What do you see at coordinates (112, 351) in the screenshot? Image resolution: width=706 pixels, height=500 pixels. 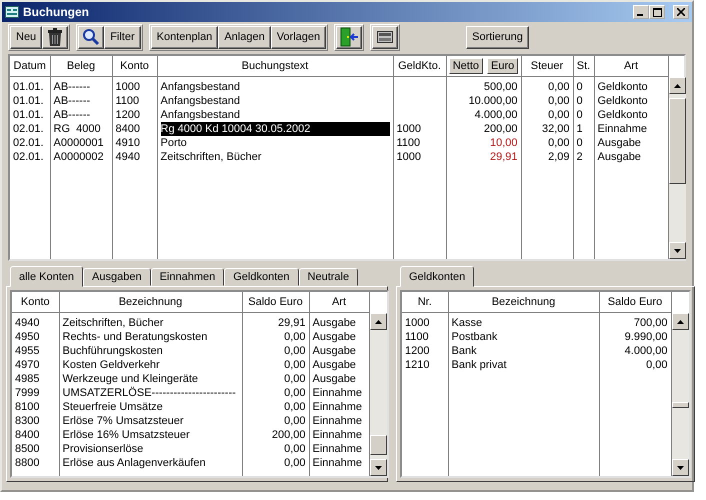 I see `table-cell: Buchführungskosten` at bounding box center [112, 351].